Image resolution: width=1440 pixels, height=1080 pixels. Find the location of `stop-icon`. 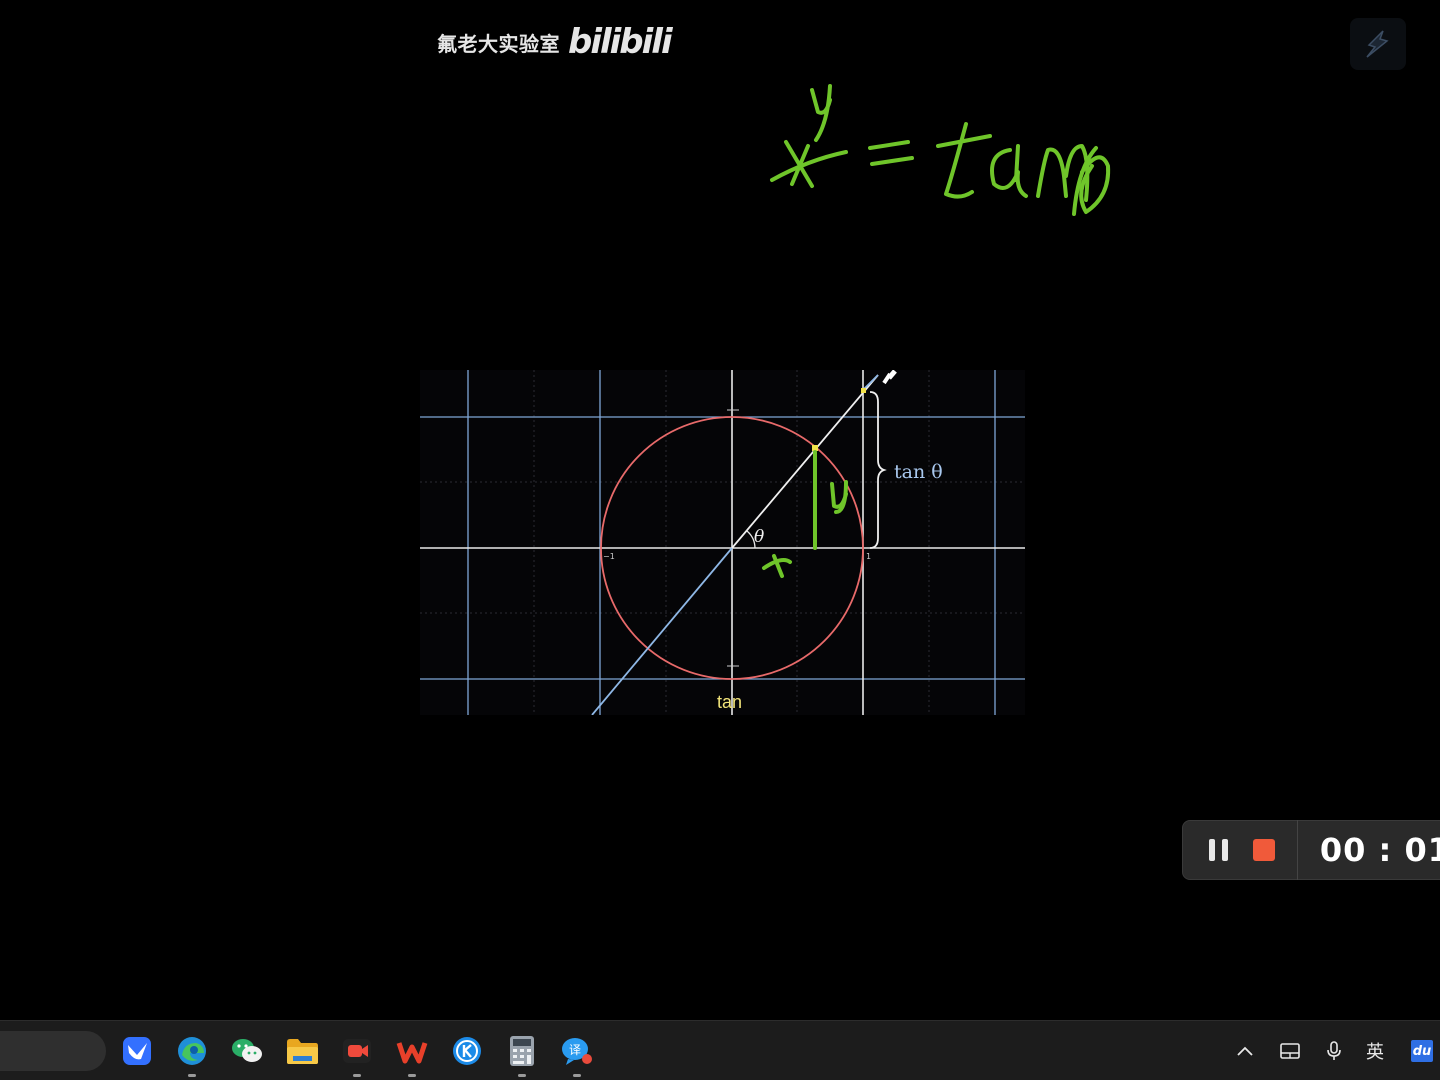

stop-icon is located at coordinates (1263, 850).